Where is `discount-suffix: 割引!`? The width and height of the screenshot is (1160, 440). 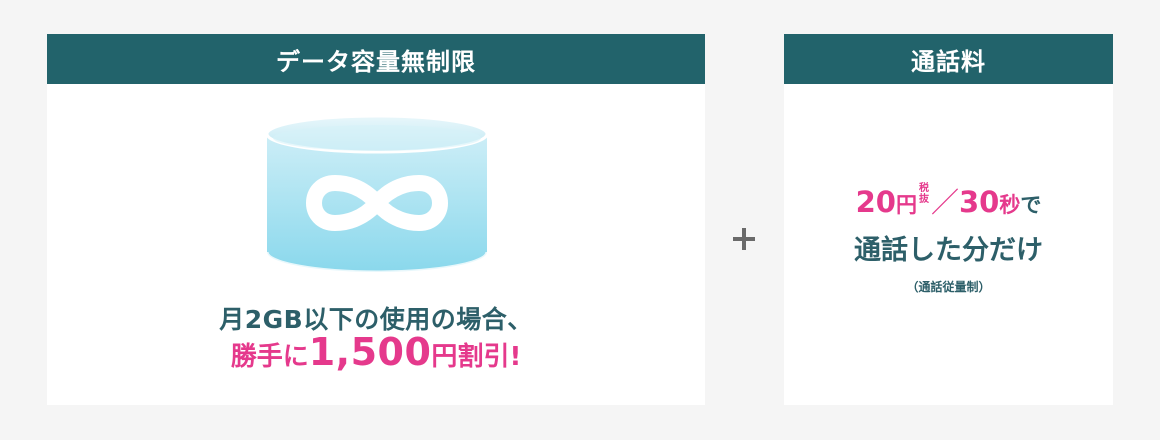
discount-suffix: 割引! is located at coordinates (489, 357).